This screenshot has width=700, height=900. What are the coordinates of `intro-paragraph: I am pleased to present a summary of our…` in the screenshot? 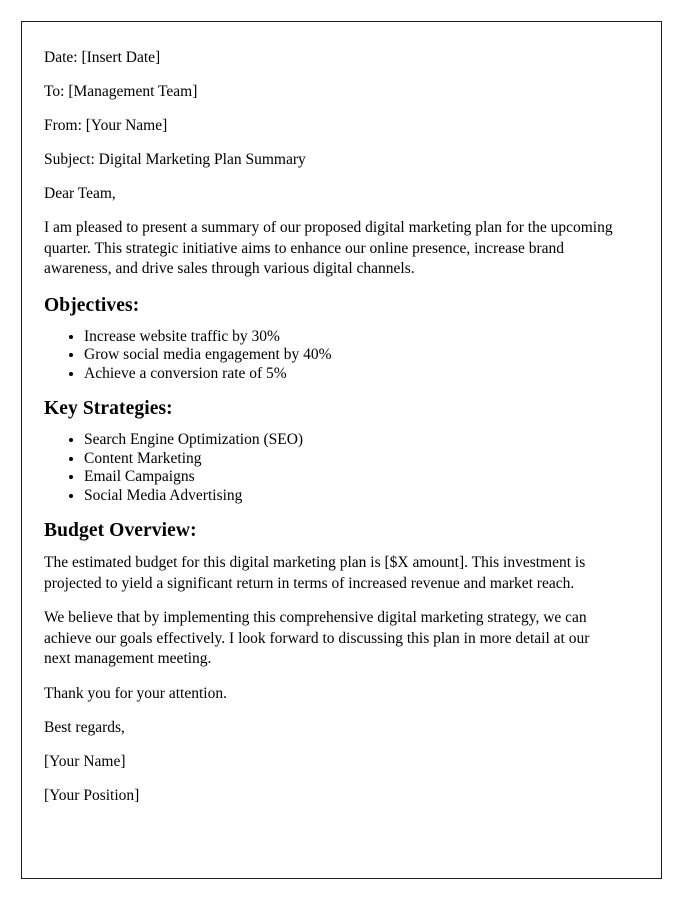 It's located at (328, 248).